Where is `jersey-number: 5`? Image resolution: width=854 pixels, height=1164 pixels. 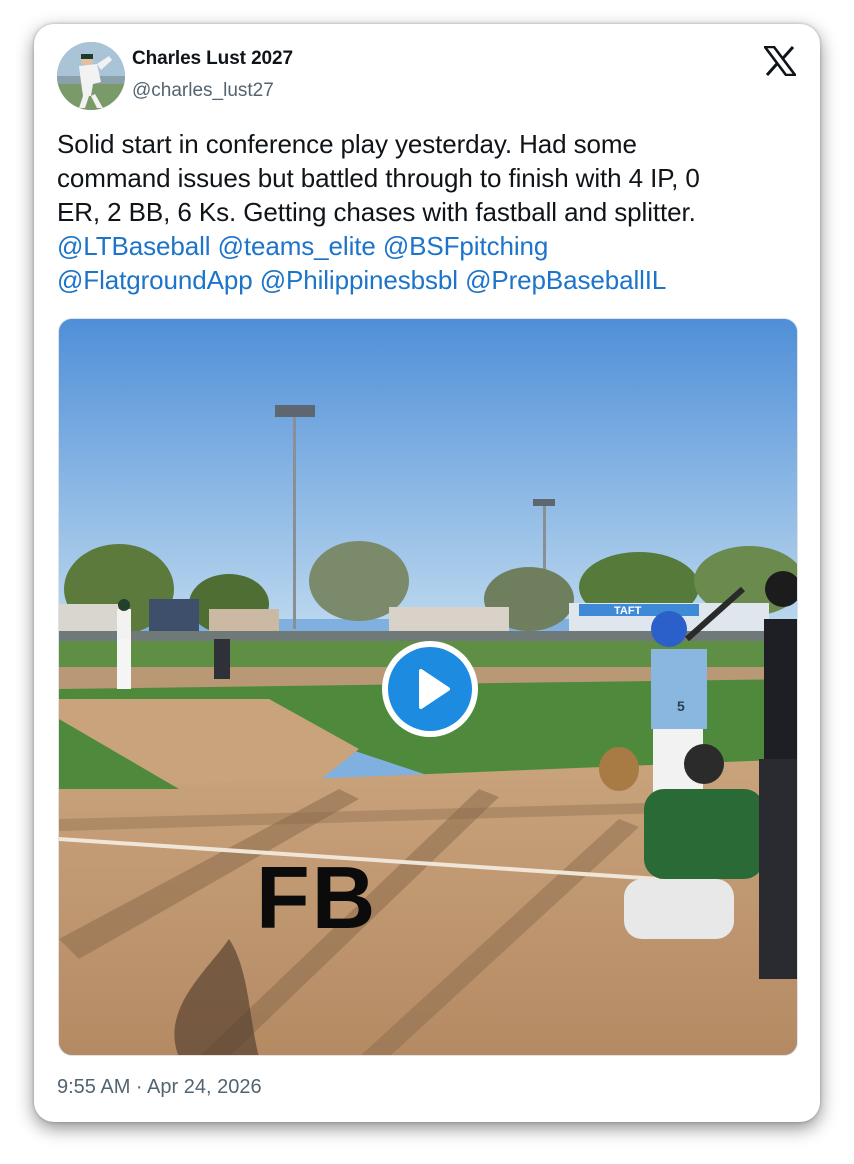 jersey-number: 5 is located at coordinates (681, 706).